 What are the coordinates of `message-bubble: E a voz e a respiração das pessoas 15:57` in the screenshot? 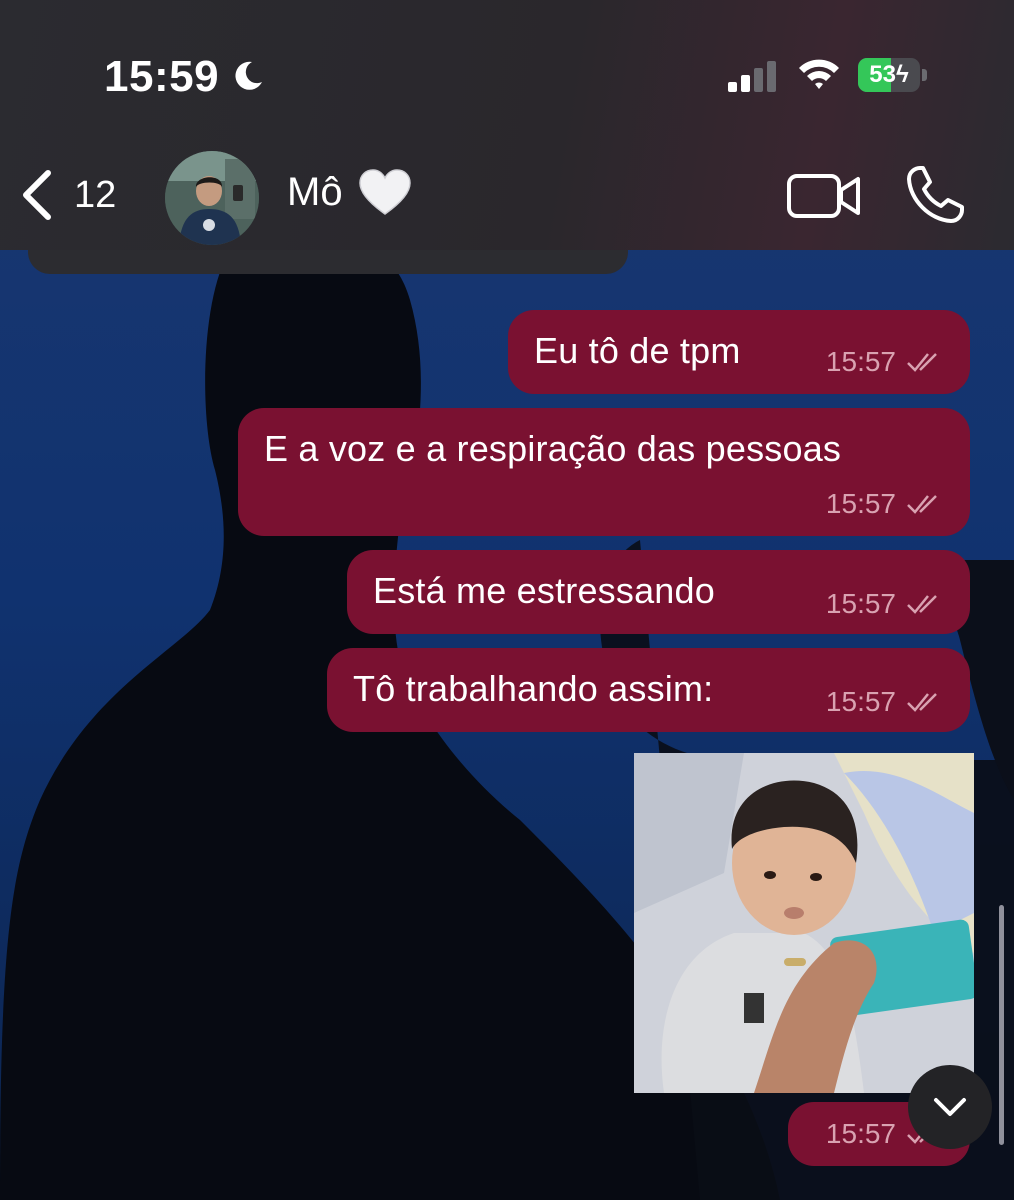 It's located at (604, 472).